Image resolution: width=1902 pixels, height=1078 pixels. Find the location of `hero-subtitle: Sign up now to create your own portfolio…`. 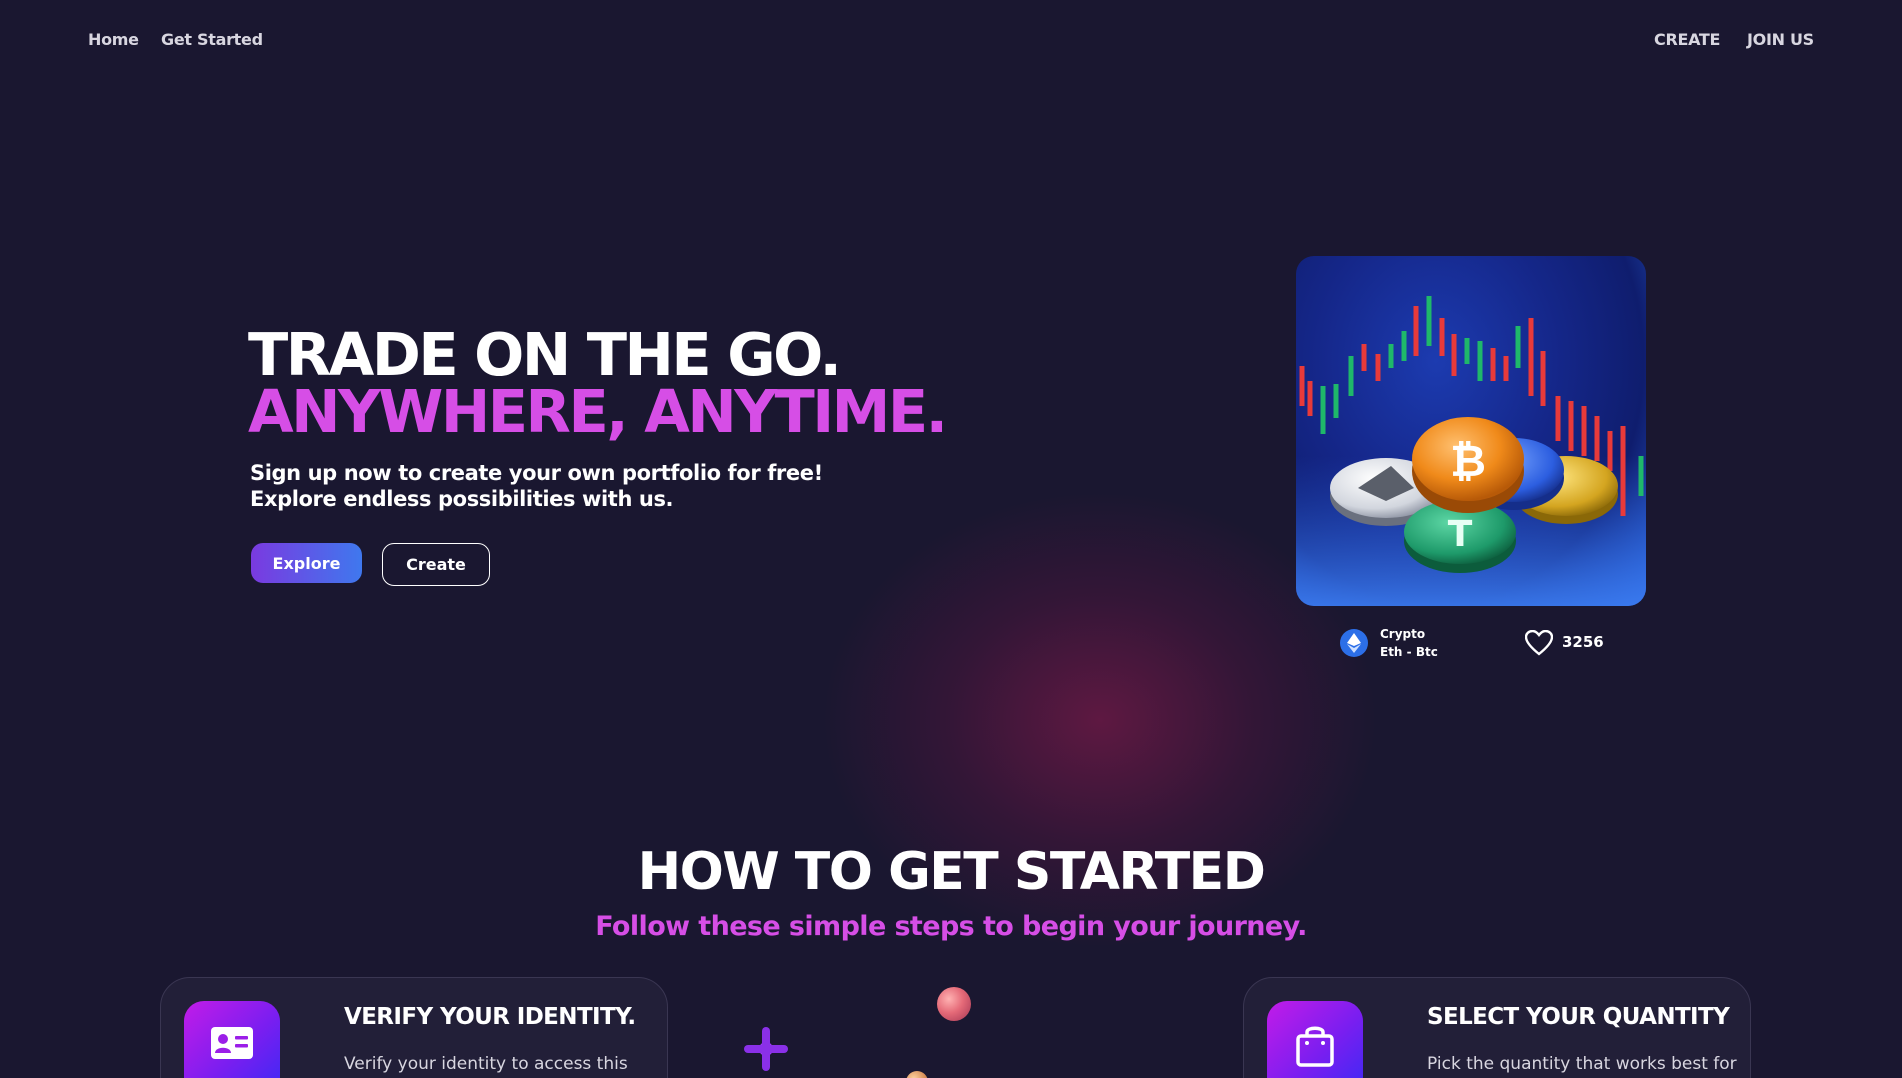

hero-subtitle: Sign up now to create your own portfolio… is located at coordinates (536, 486).